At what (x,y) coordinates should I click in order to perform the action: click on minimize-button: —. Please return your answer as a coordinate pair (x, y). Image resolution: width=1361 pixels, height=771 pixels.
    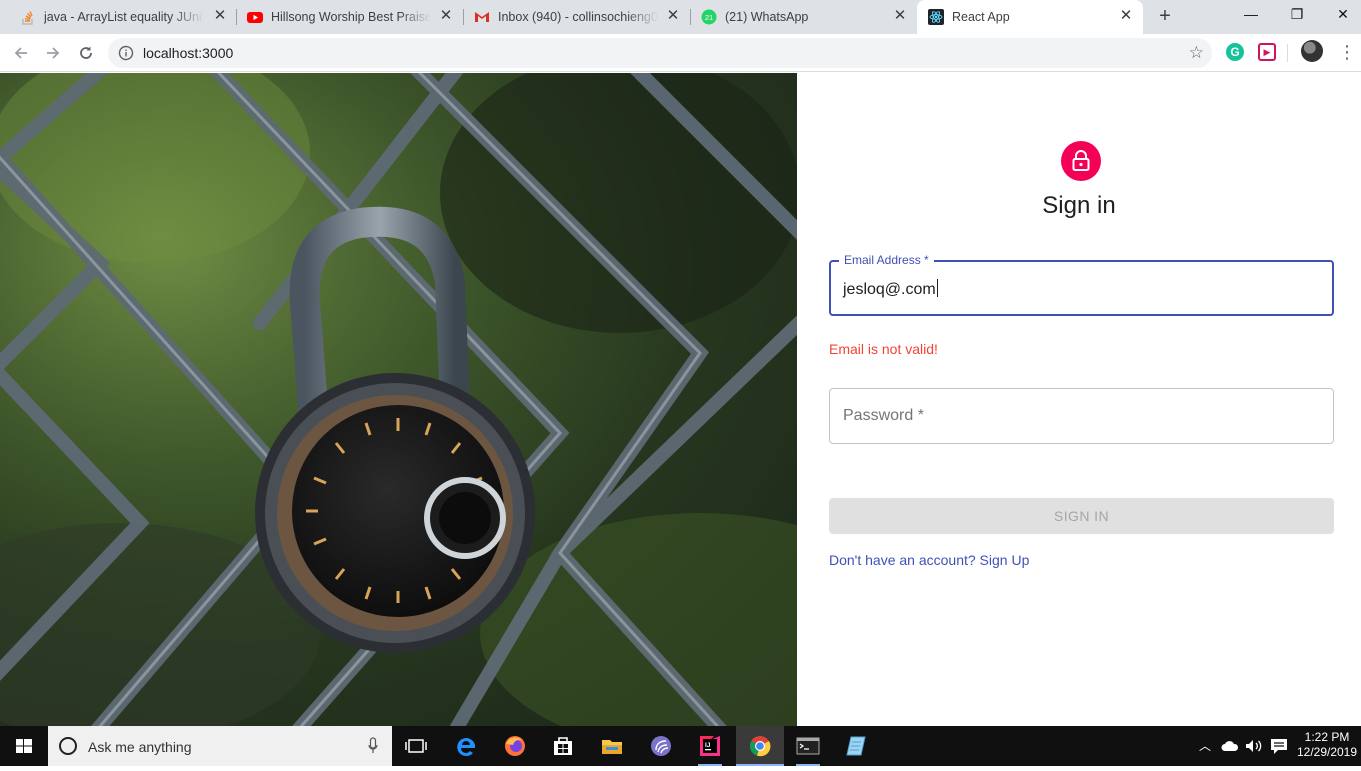
    Looking at the image, I should click on (1251, 15).